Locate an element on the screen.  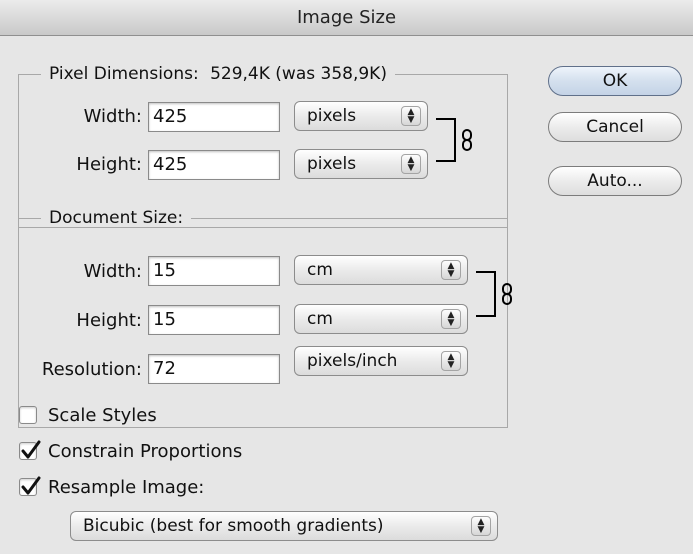
resample-method-value: Bicubic (best for smooth gradients) is located at coordinates (233, 526).